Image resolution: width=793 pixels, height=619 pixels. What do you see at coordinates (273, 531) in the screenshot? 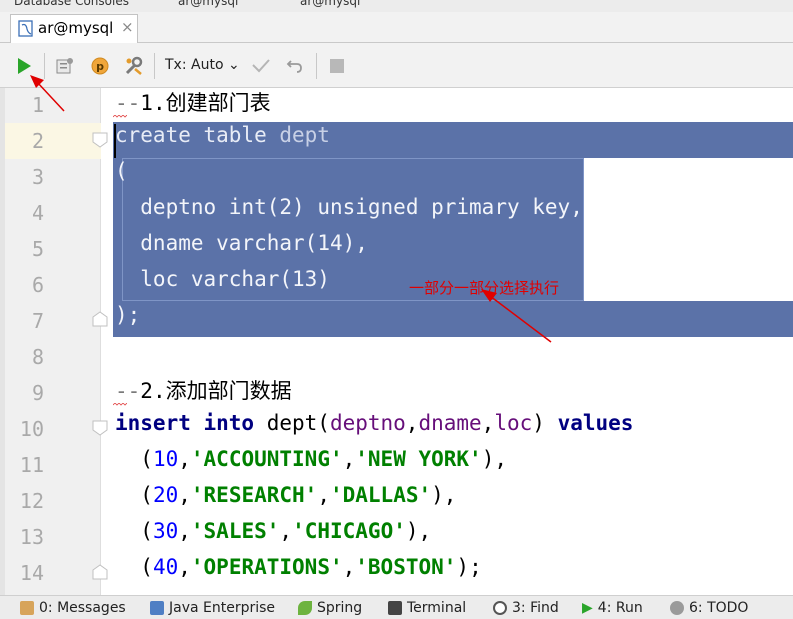
I see `code-line-13: (30,'SALES','CHICAGO'),` at bounding box center [273, 531].